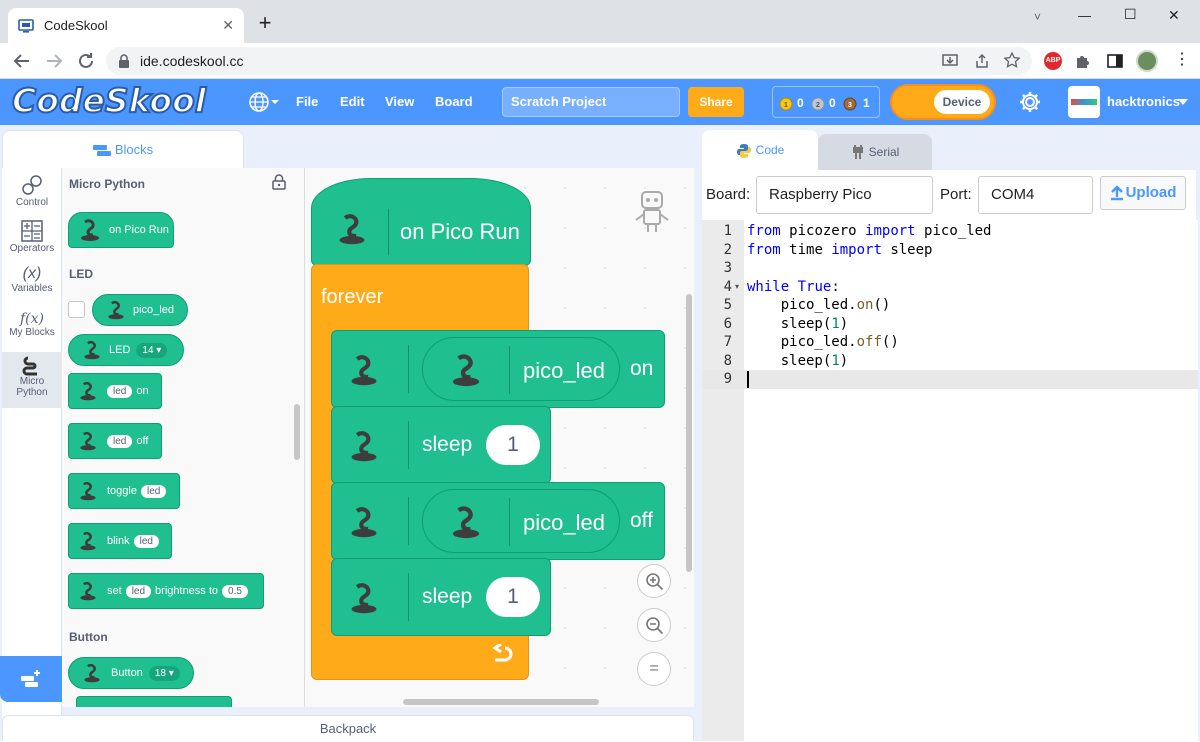  Describe the element at coordinates (826, 102) in the screenshot. I see `badges-panel: 1 0 2 0 3 1` at that location.